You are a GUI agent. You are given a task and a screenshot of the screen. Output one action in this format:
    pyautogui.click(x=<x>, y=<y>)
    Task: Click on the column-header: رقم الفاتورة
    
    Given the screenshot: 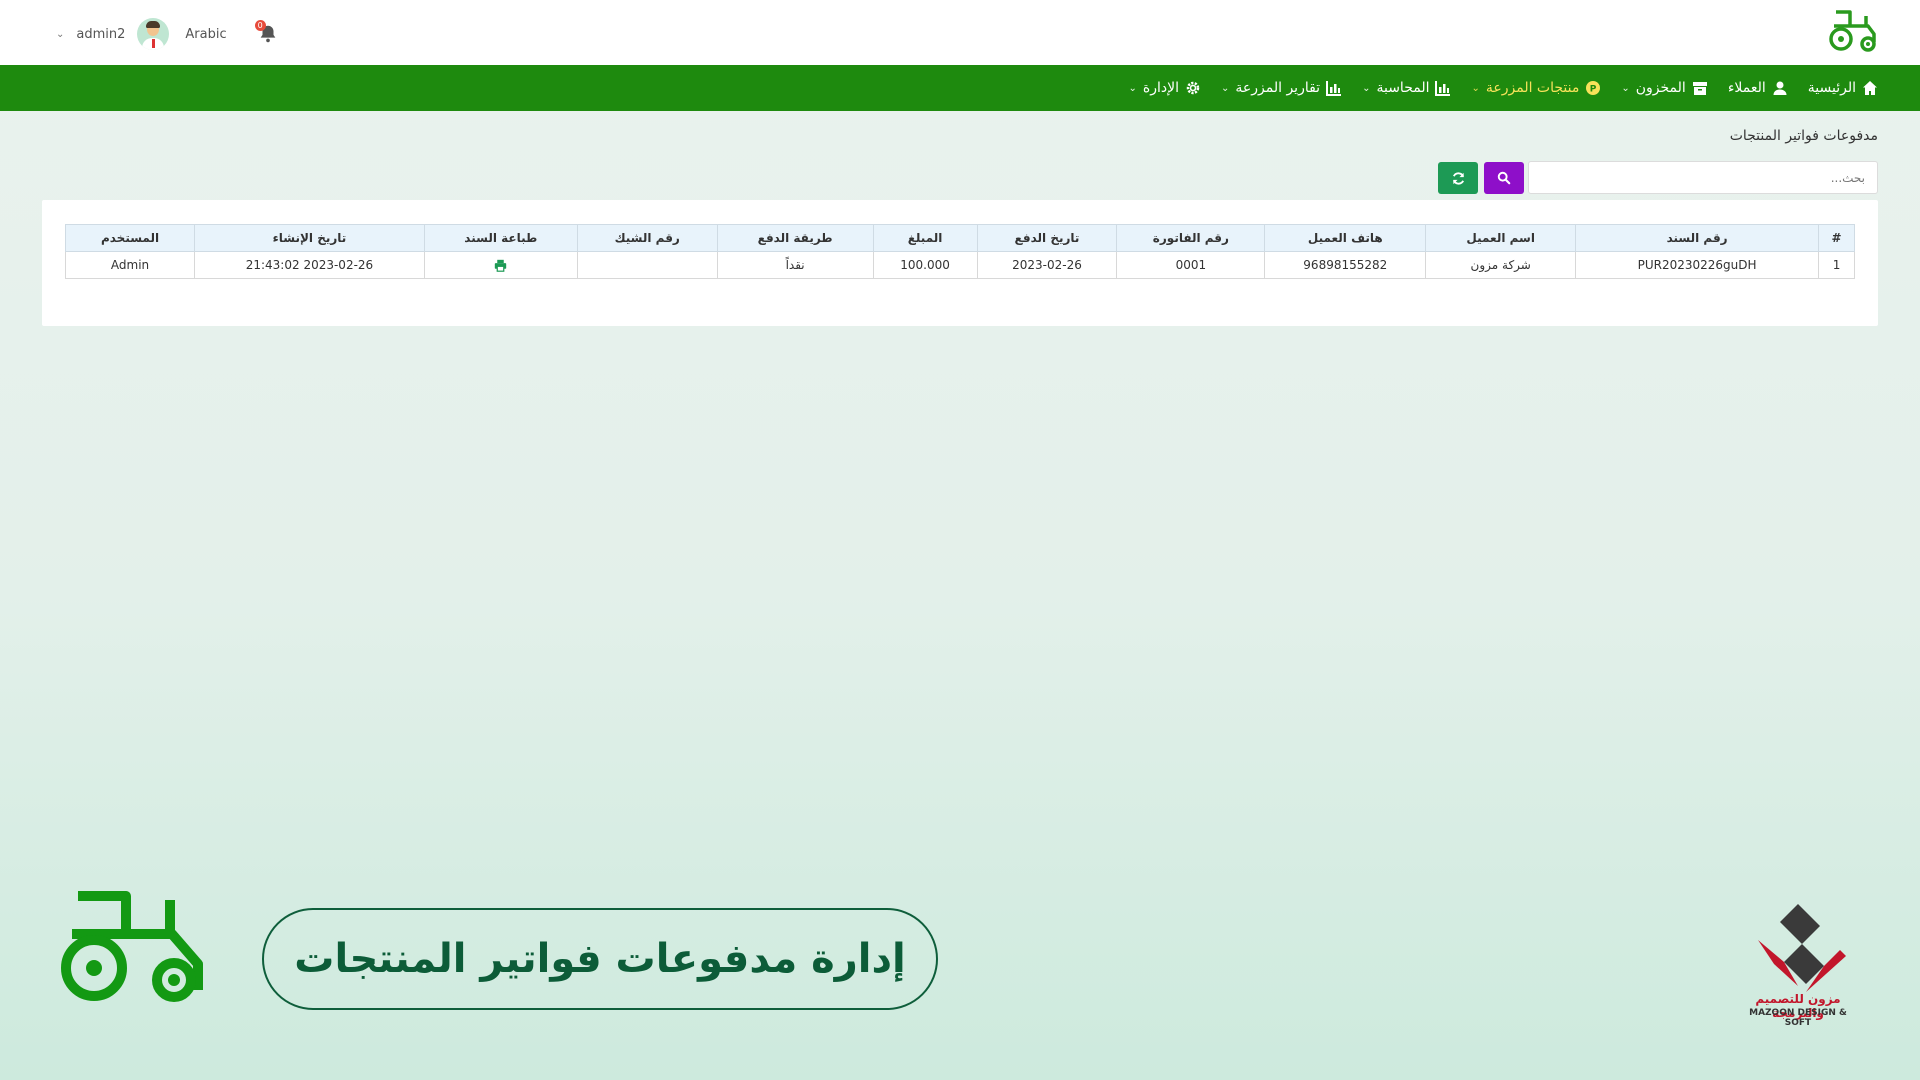 What is the action you would take?
    pyautogui.click(x=1191, y=238)
    